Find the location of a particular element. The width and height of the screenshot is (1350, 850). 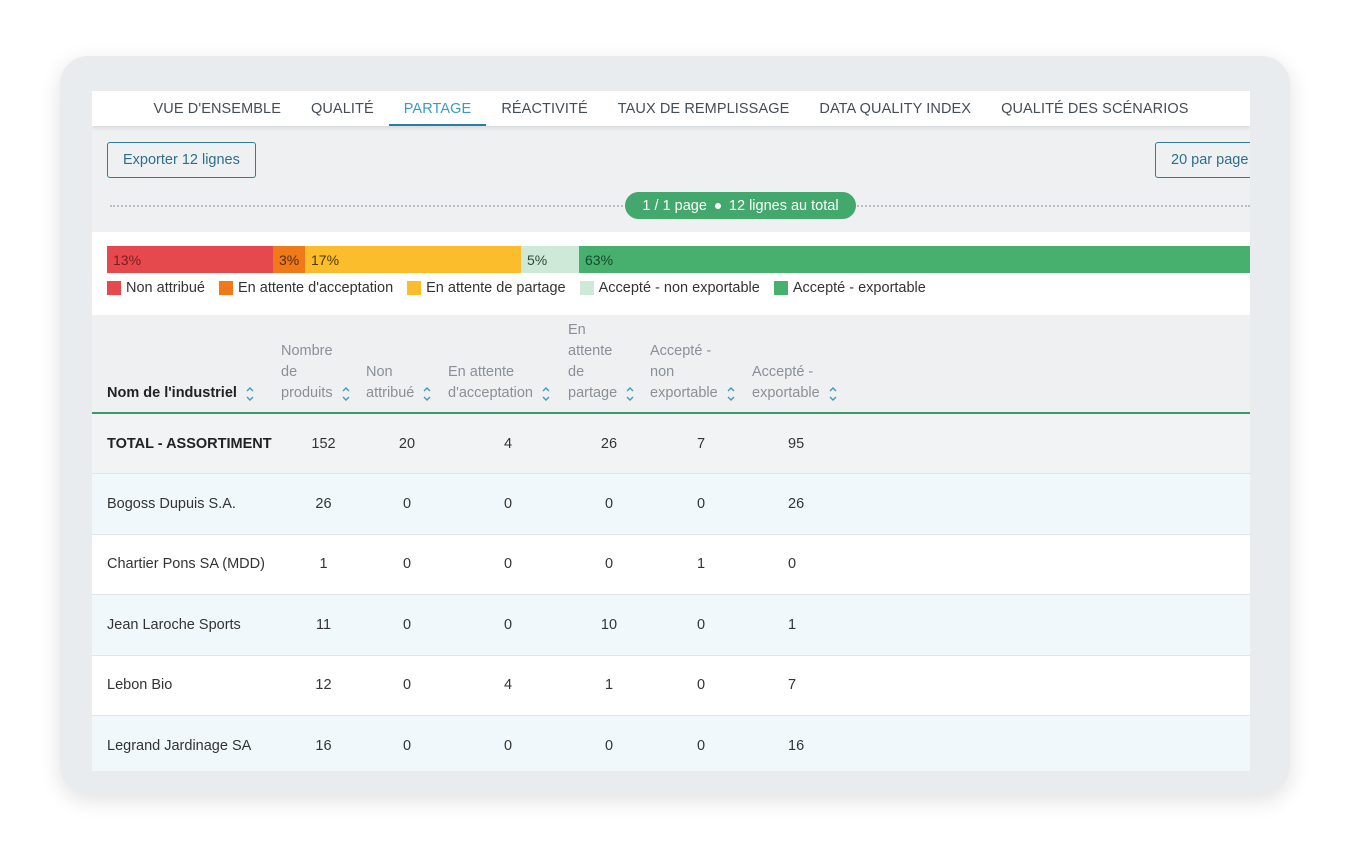

distribution-segment: 17% is located at coordinates (413, 259).